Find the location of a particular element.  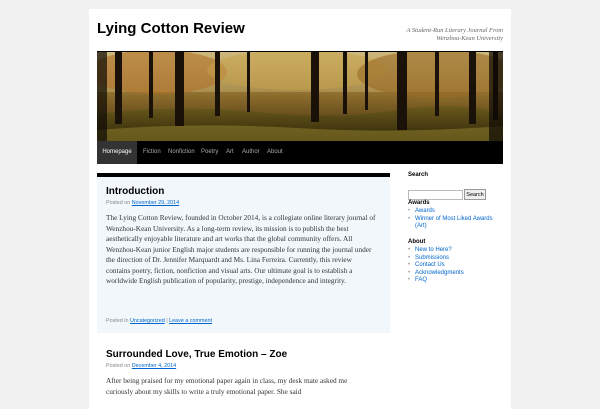

about-widget-title: About is located at coordinates (417, 242).